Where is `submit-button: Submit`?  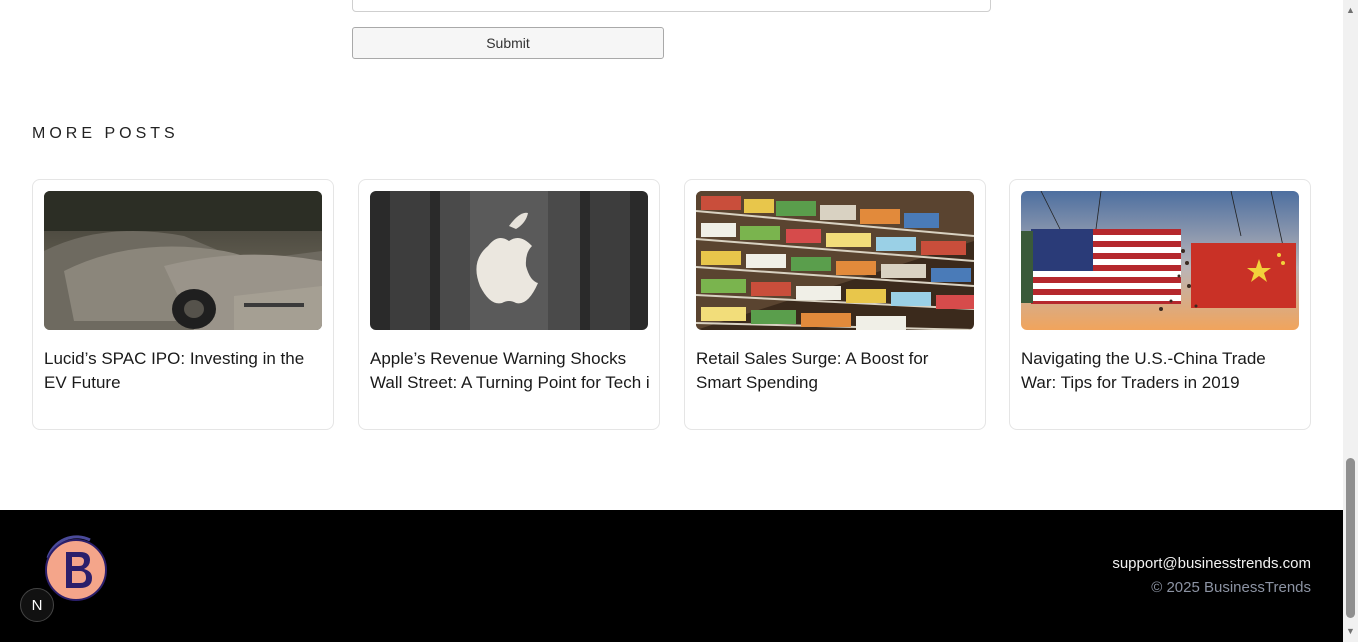
submit-button: Submit is located at coordinates (508, 43).